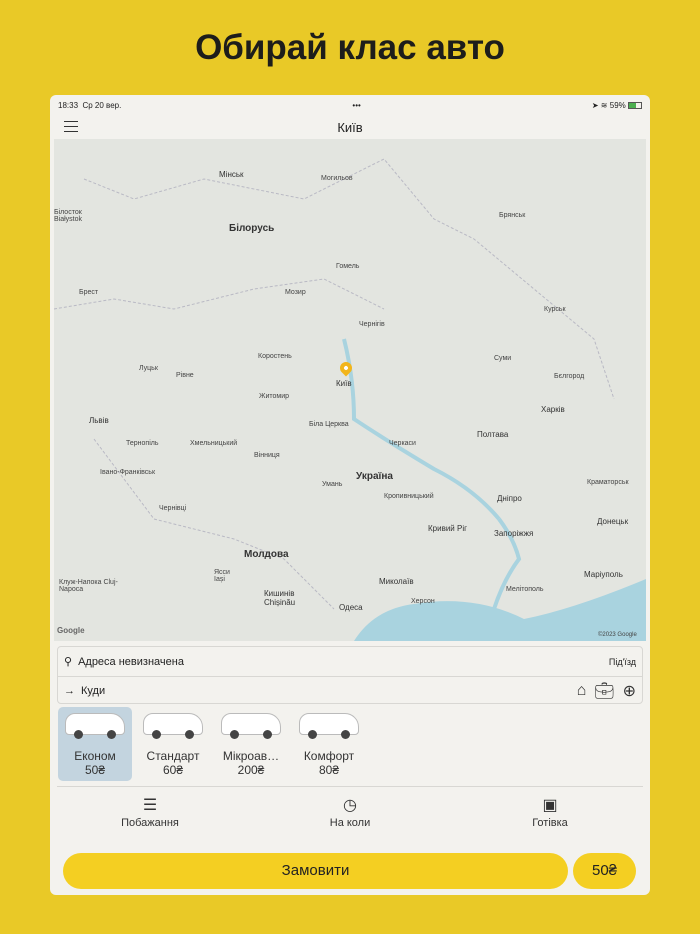 The width and height of the screenshot is (700, 934). I want to click on car-class-econom: Економ 50₴, so click(95, 744).